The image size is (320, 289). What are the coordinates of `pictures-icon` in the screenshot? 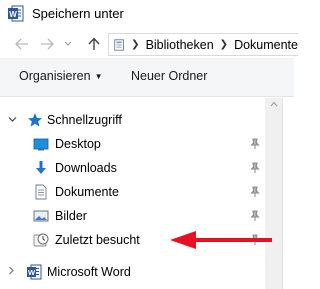 It's located at (41, 216).